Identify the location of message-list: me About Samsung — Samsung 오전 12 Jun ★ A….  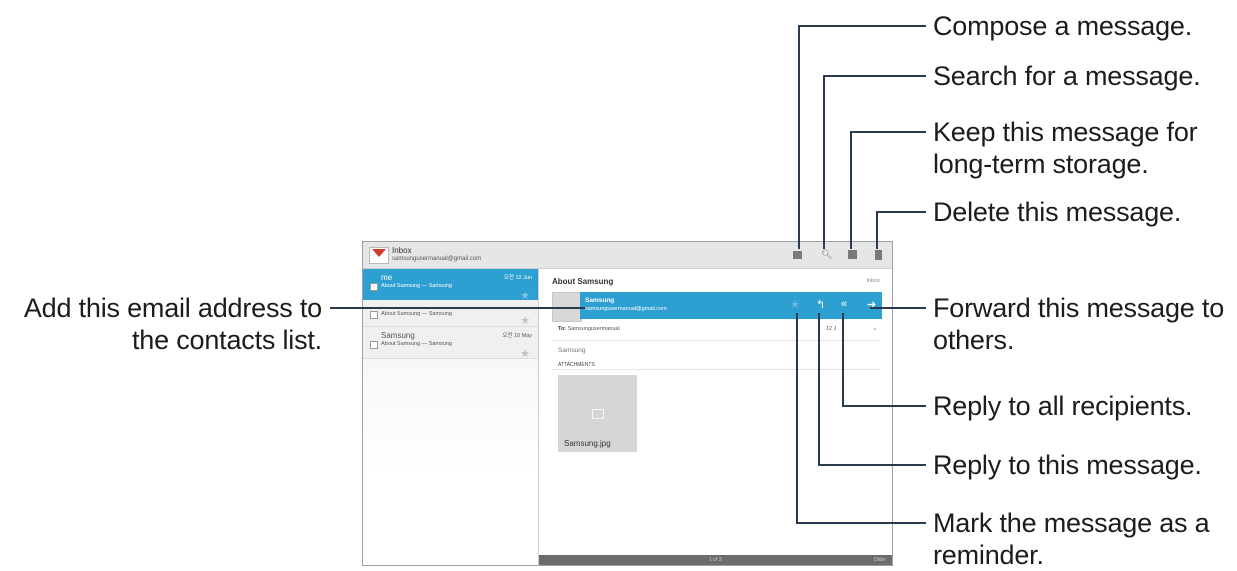
(451, 417).